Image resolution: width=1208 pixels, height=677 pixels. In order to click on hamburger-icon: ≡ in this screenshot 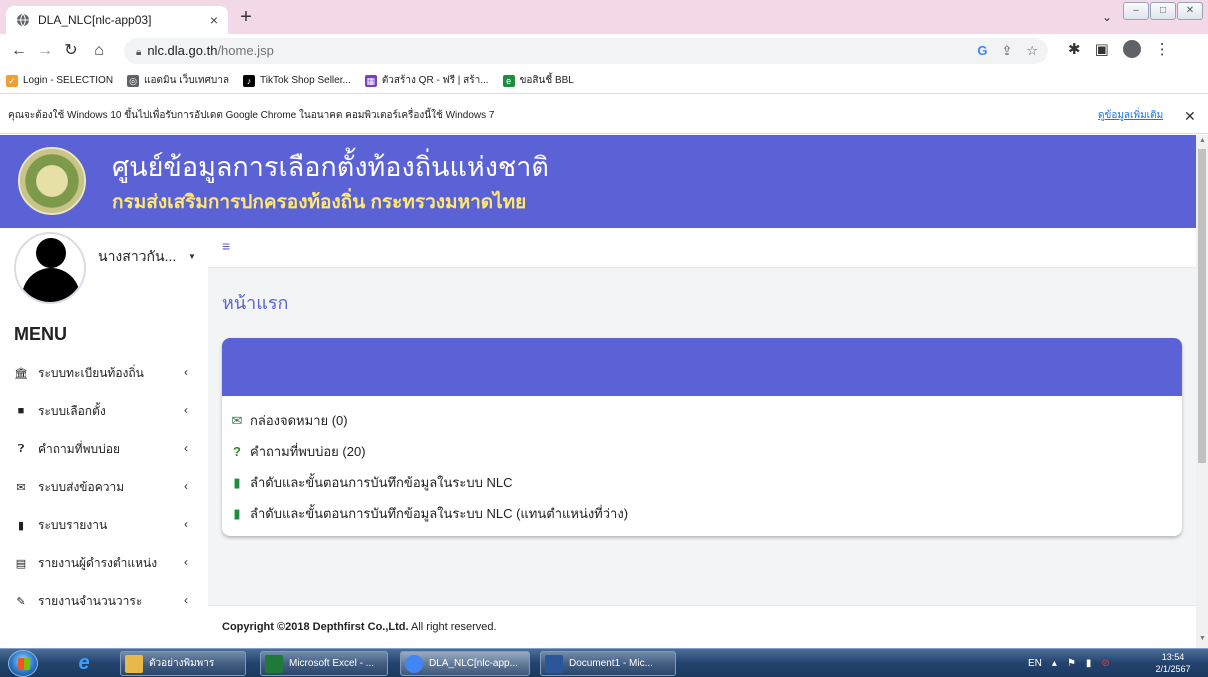, I will do `click(226, 246)`.